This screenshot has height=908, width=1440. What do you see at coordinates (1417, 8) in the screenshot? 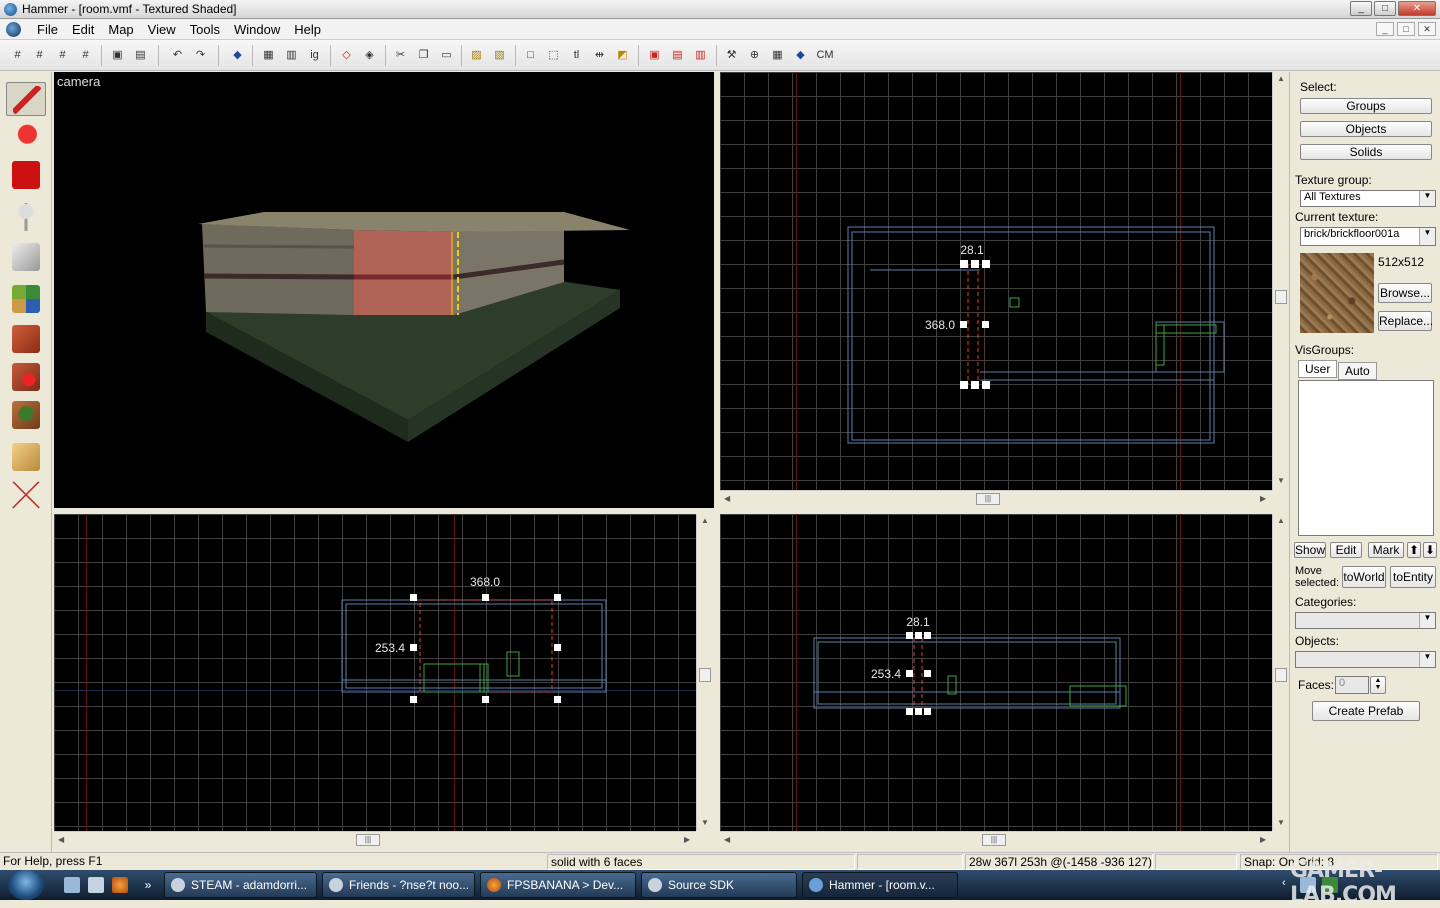
I see `close-button: ✕` at bounding box center [1417, 8].